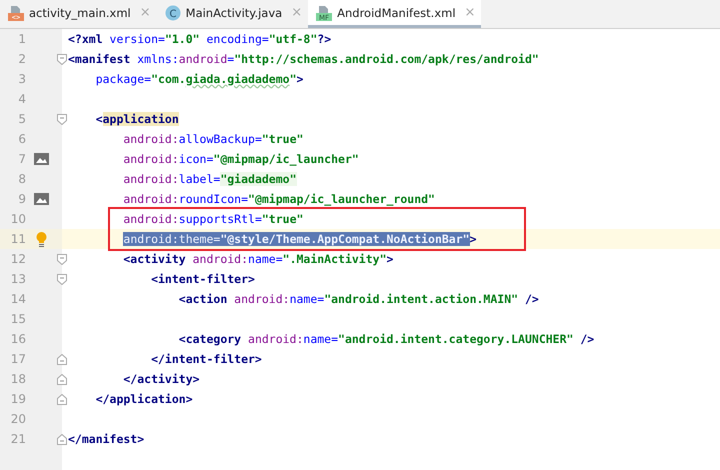 This screenshot has height=470, width=720. What do you see at coordinates (299, 239) in the screenshot?
I see `code-line: android:theme="@style/Theme.AppCompat.NoActionBar">` at bounding box center [299, 239].